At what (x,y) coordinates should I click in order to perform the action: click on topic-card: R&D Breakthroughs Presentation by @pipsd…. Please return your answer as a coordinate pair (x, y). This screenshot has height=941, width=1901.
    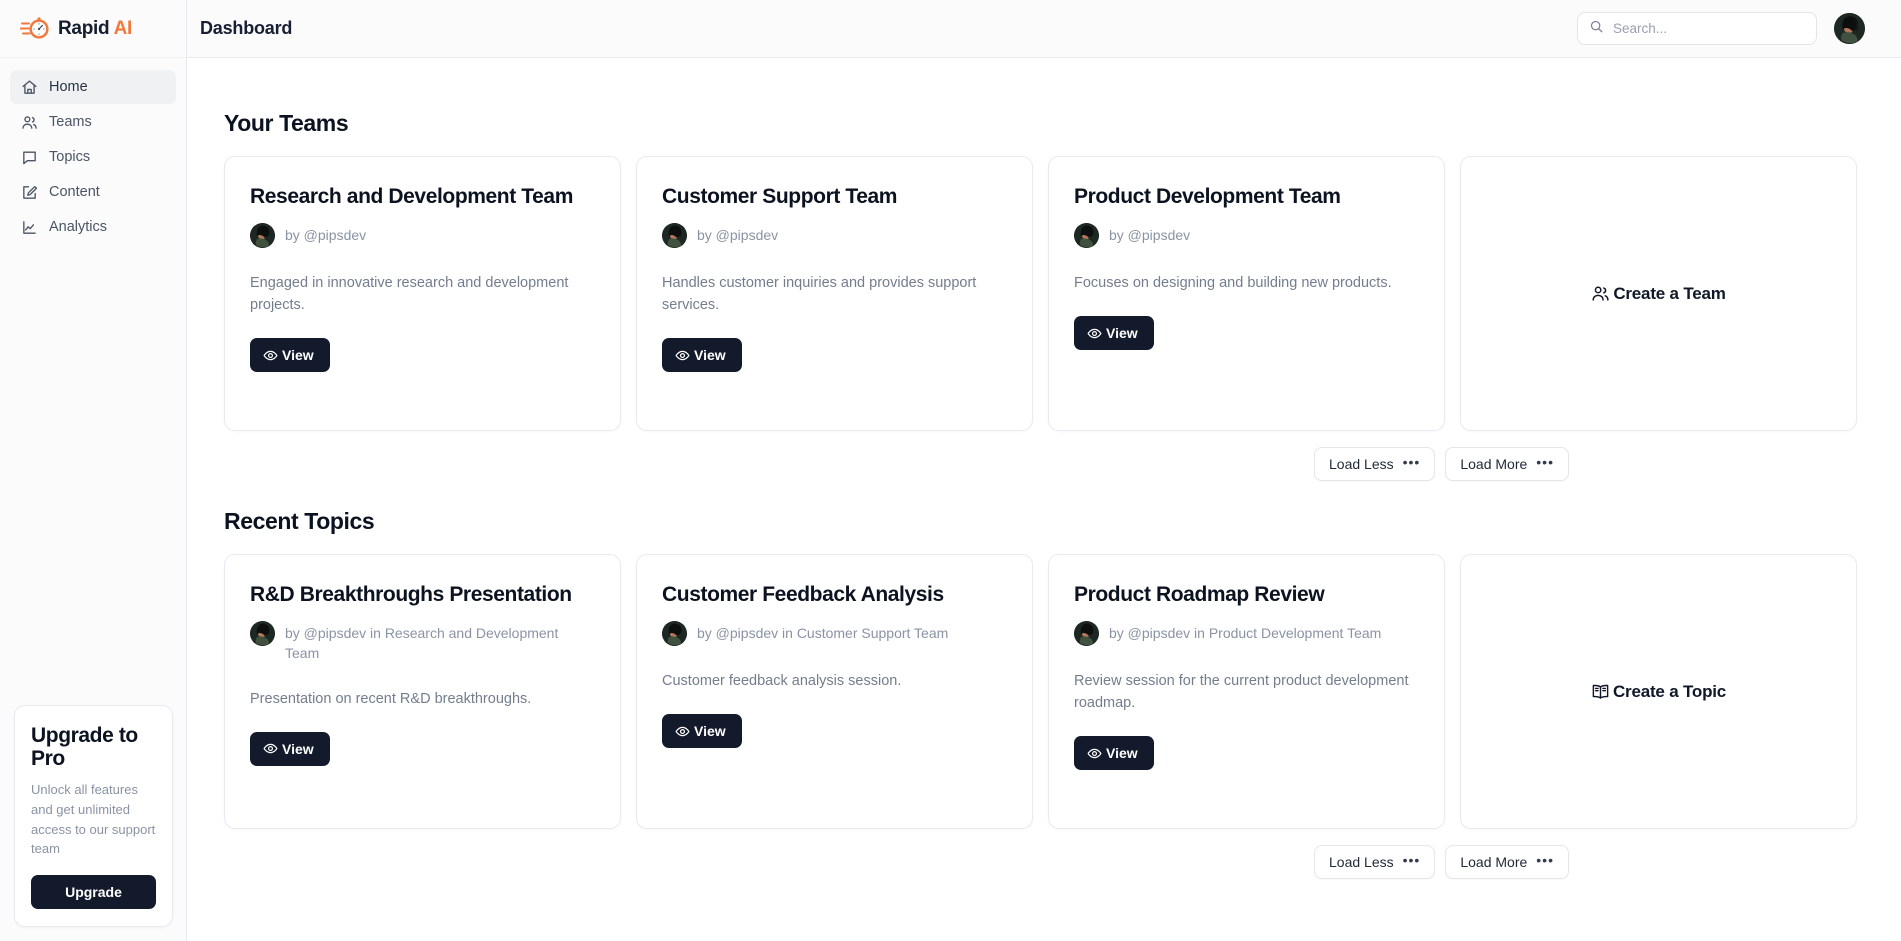
    Looking at the image, I should click on (422, 691).